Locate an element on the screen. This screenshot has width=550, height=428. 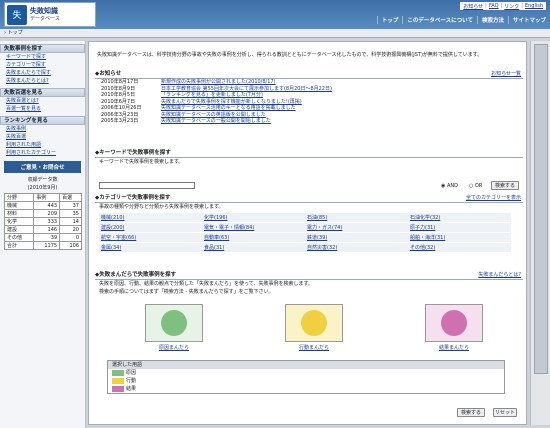
news-title: ◆お知らせ is located at coordinates (309, 74).